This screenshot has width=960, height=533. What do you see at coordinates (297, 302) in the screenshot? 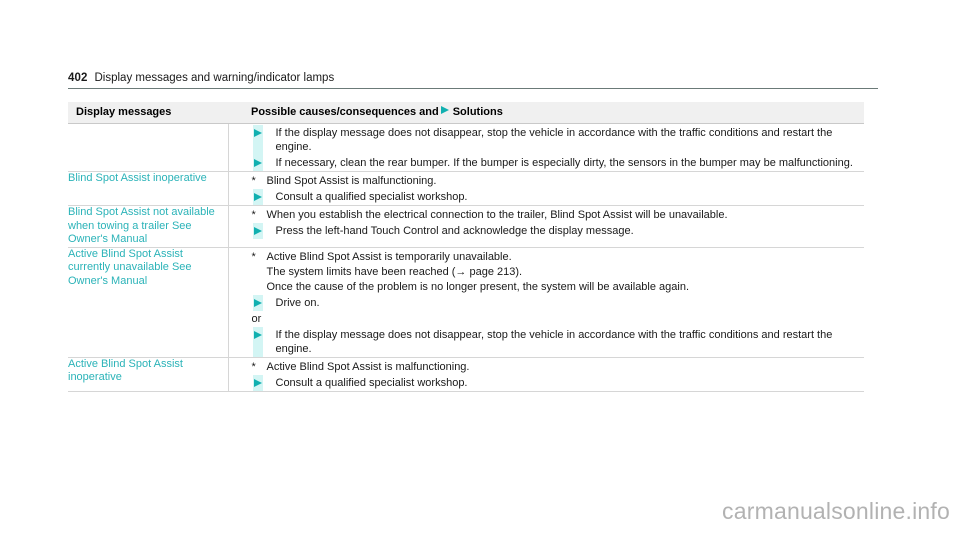
I see `solution-text: Drive on.` at bounding box center [297, 302].